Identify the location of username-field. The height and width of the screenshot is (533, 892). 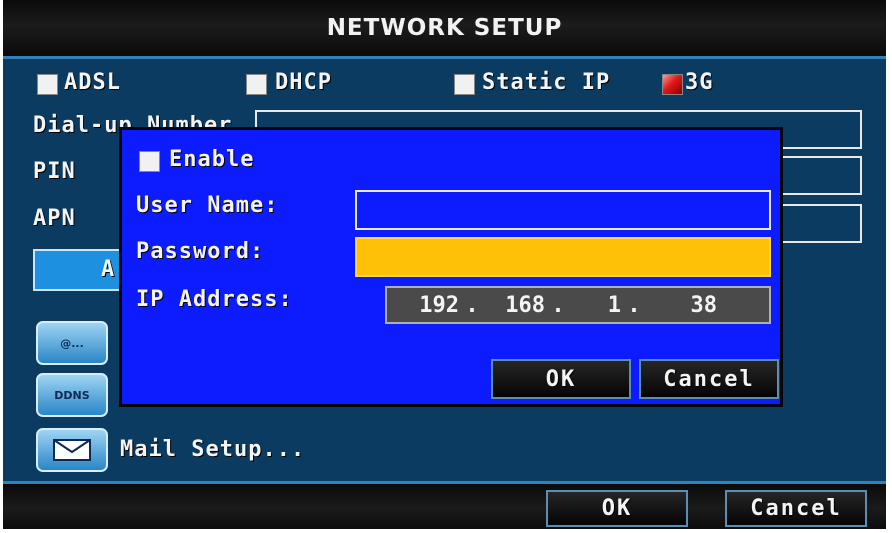
(563, 210).